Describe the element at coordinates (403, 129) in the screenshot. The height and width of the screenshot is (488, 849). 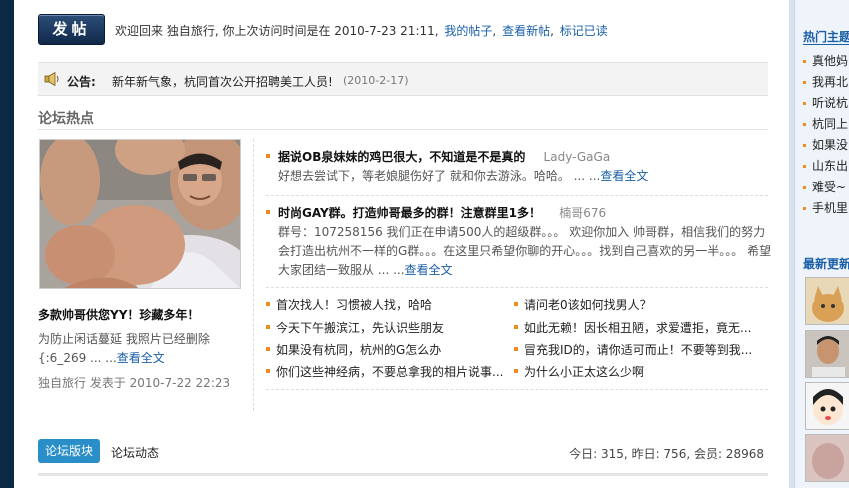
I see `section-divider` at that location.